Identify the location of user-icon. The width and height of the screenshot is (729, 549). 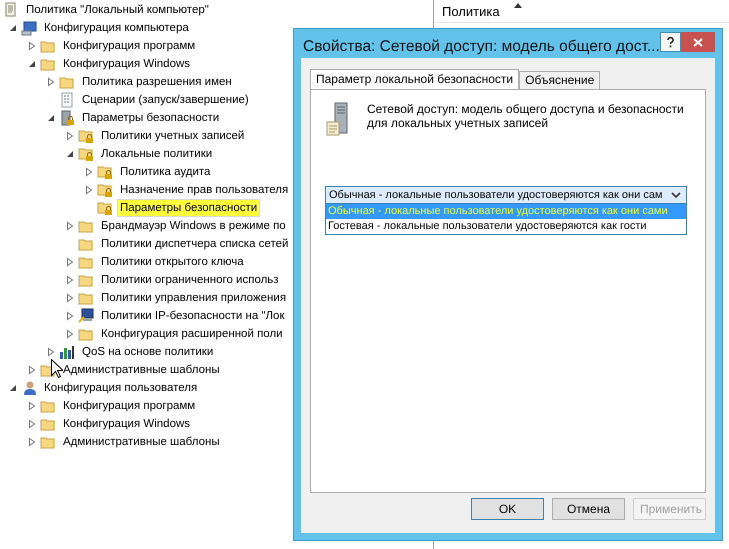
(29, 388).